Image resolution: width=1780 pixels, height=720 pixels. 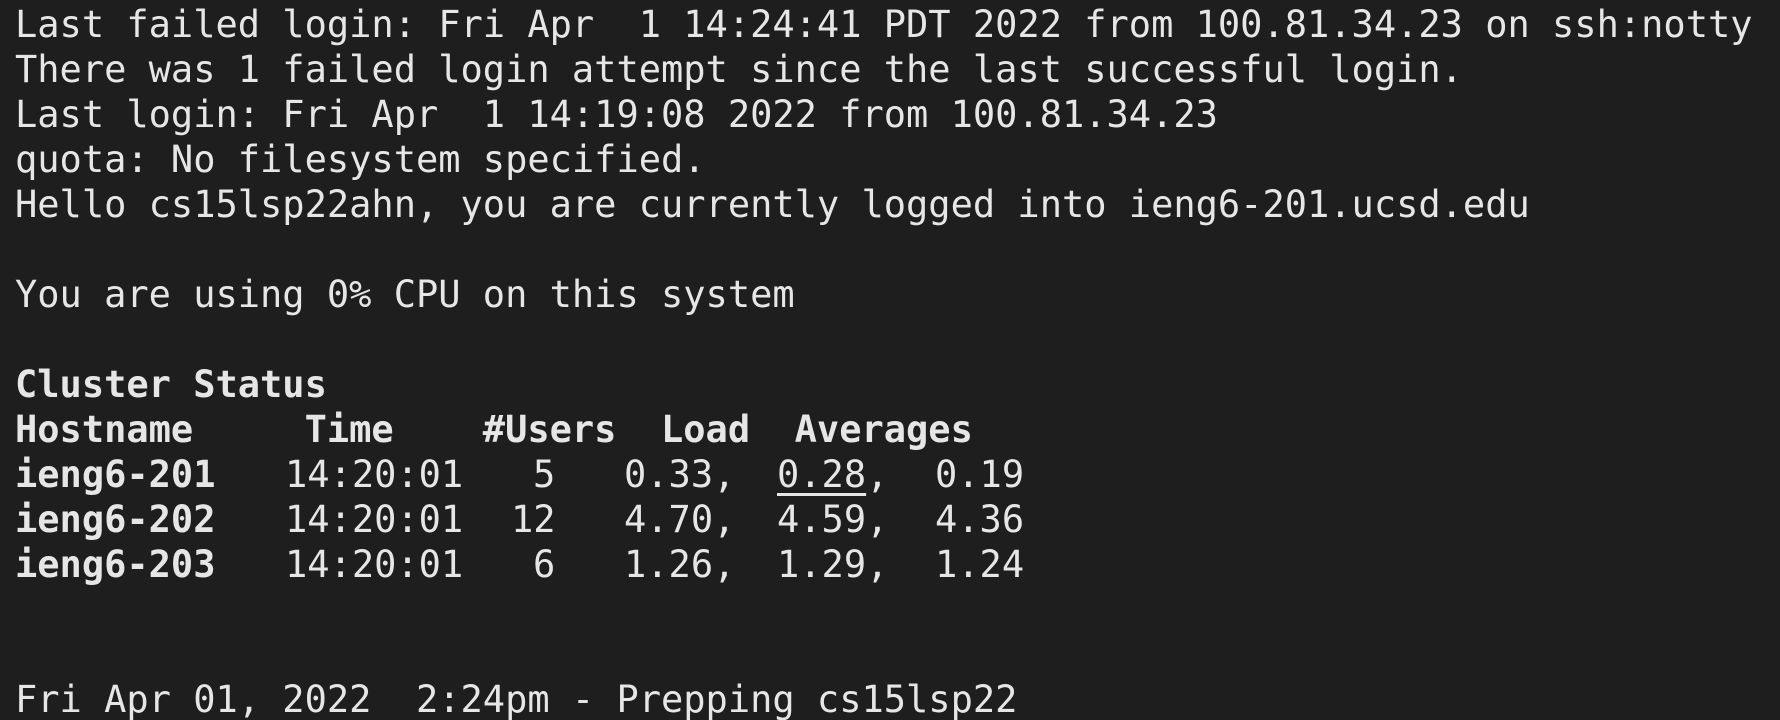 What do you see at coordinates (897, 474) in the screenshot?
I see `table-row: ieng6-201 14:20:01 5 0.33, 0.28, 0.19` at bounding box center [897, 474].